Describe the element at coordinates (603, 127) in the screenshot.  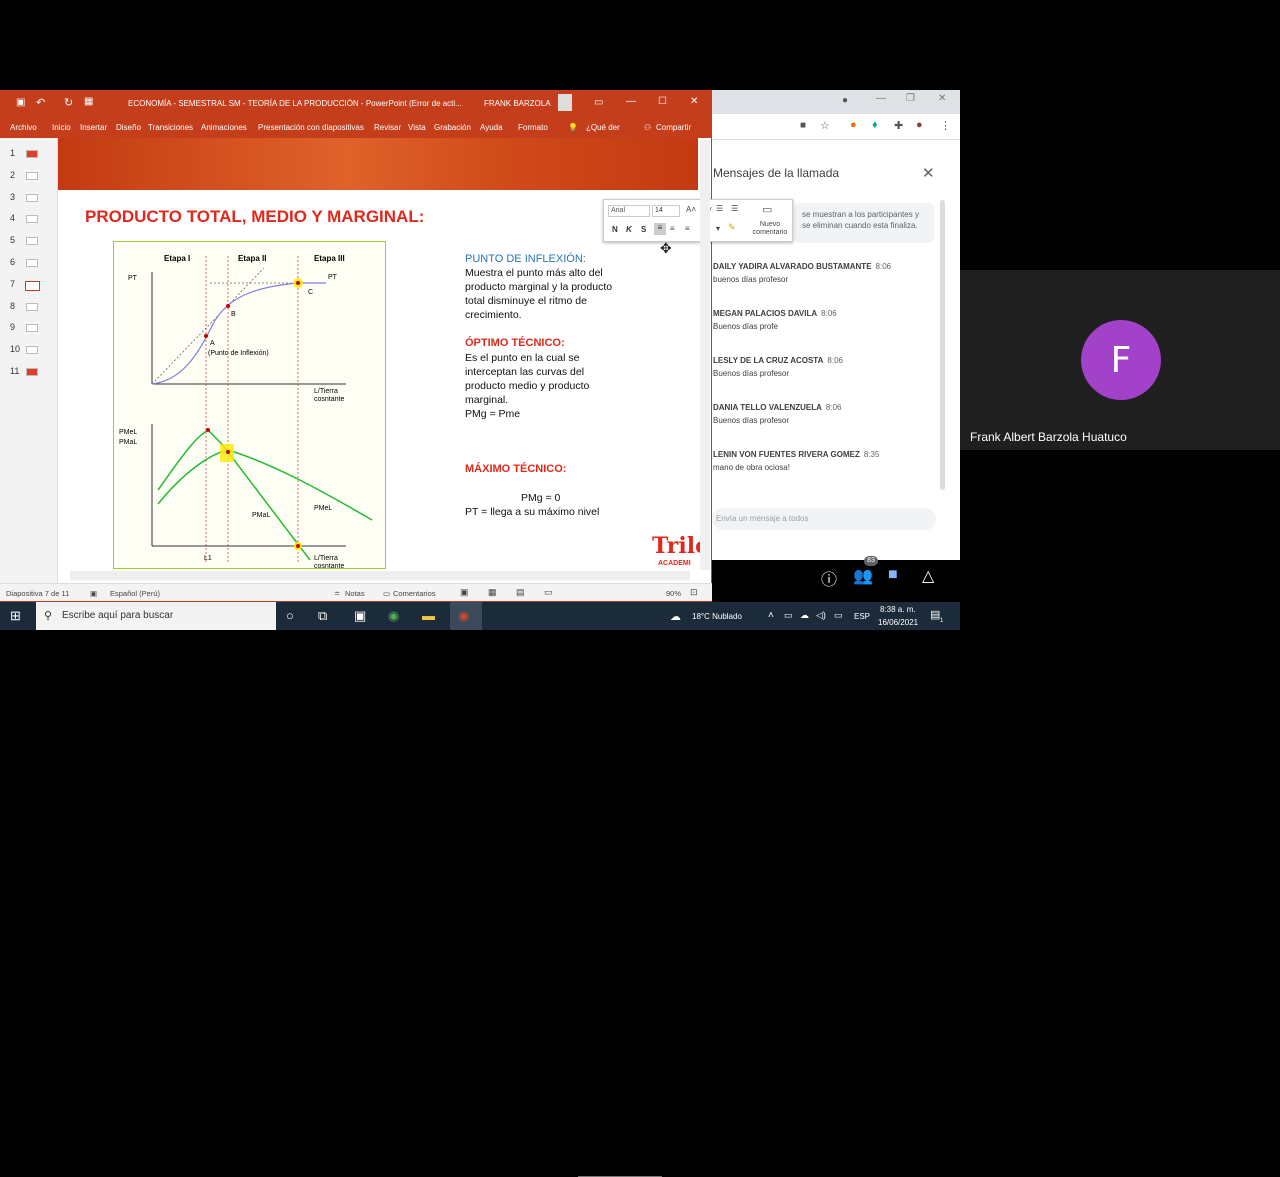
I see `tell-me-input: ¿Qué der` at that location.